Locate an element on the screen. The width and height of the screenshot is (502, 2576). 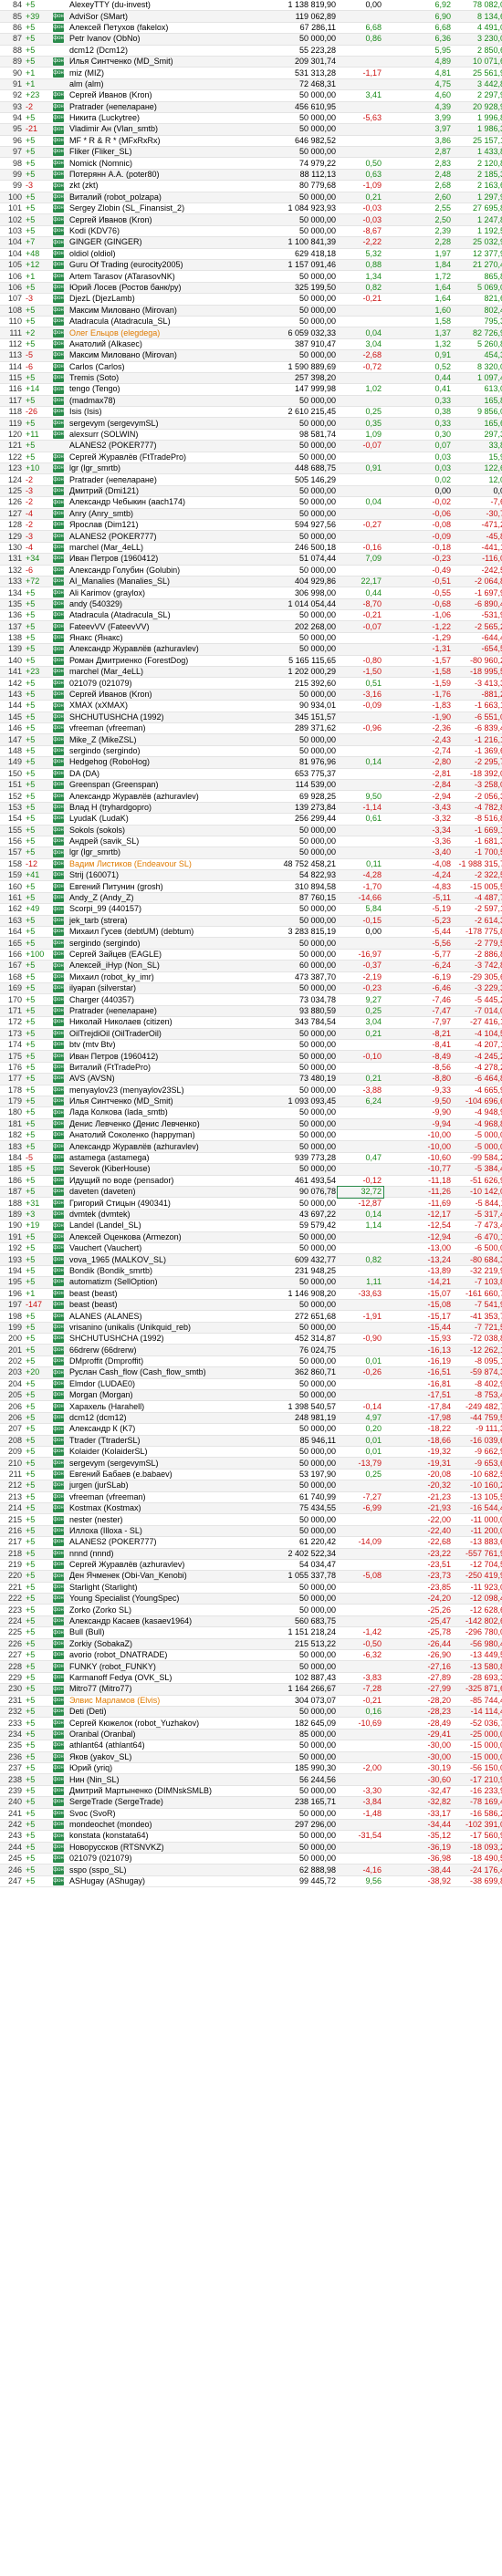
trader-name-cell: jek_tarb (strera) is located at coordinates (164, 921).